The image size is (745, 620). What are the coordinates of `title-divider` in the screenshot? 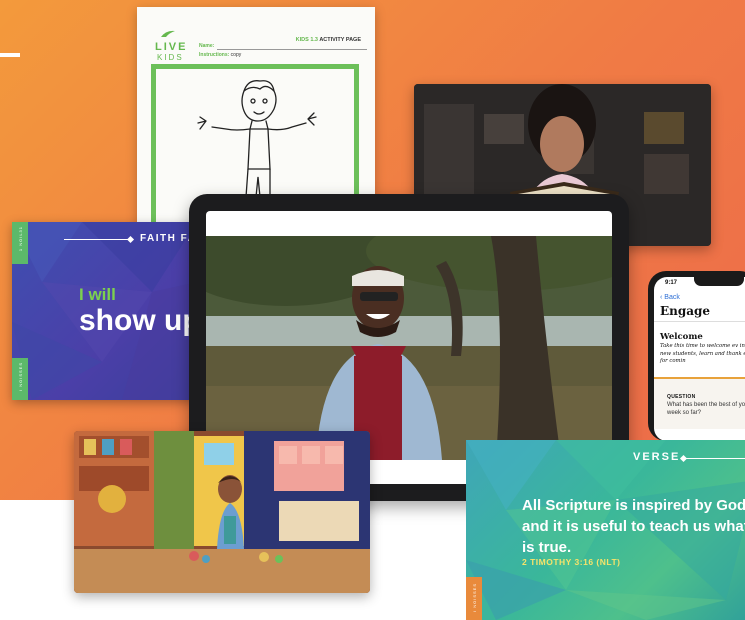 It's located at (699, 321).